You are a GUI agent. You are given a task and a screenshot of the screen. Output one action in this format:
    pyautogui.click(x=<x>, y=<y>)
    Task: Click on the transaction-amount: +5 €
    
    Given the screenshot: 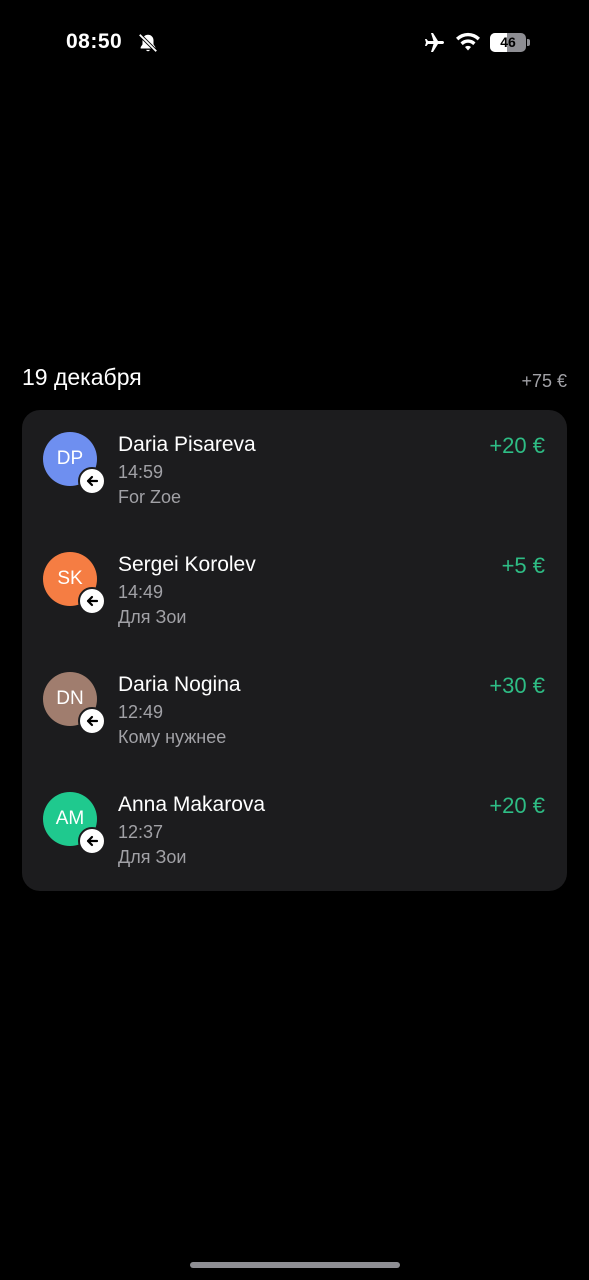 What is the action you would take?
    pyautogui.click(x=523, y=565)
    